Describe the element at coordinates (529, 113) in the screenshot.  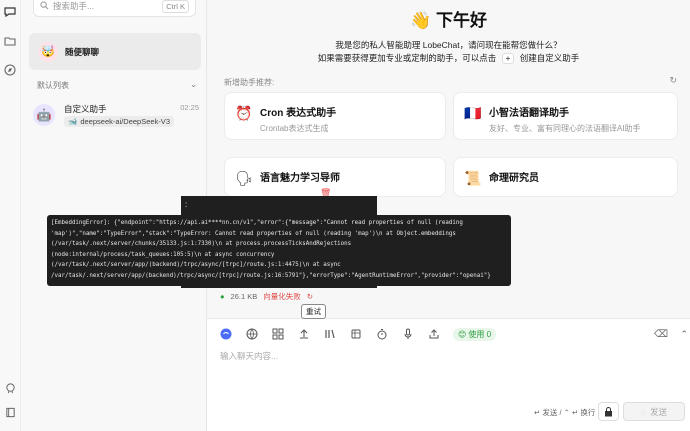
I see `card-title: 小智法语翻译助手` at that location.